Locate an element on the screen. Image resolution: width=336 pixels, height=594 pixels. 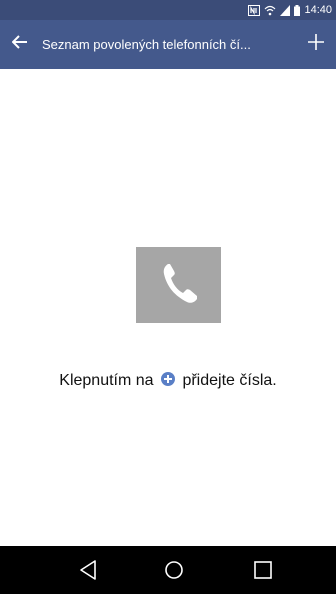
phone-icon is located at coordinates (179, 285).